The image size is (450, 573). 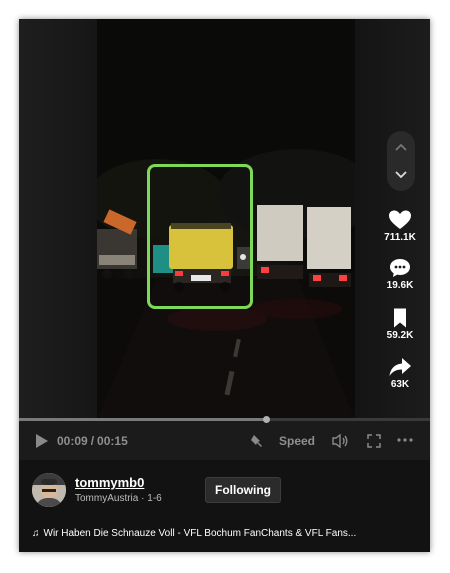 What do you see at coordinates (142, 419) in the screenshot?
I see `progress-fill` at bounding box center [142, 419].